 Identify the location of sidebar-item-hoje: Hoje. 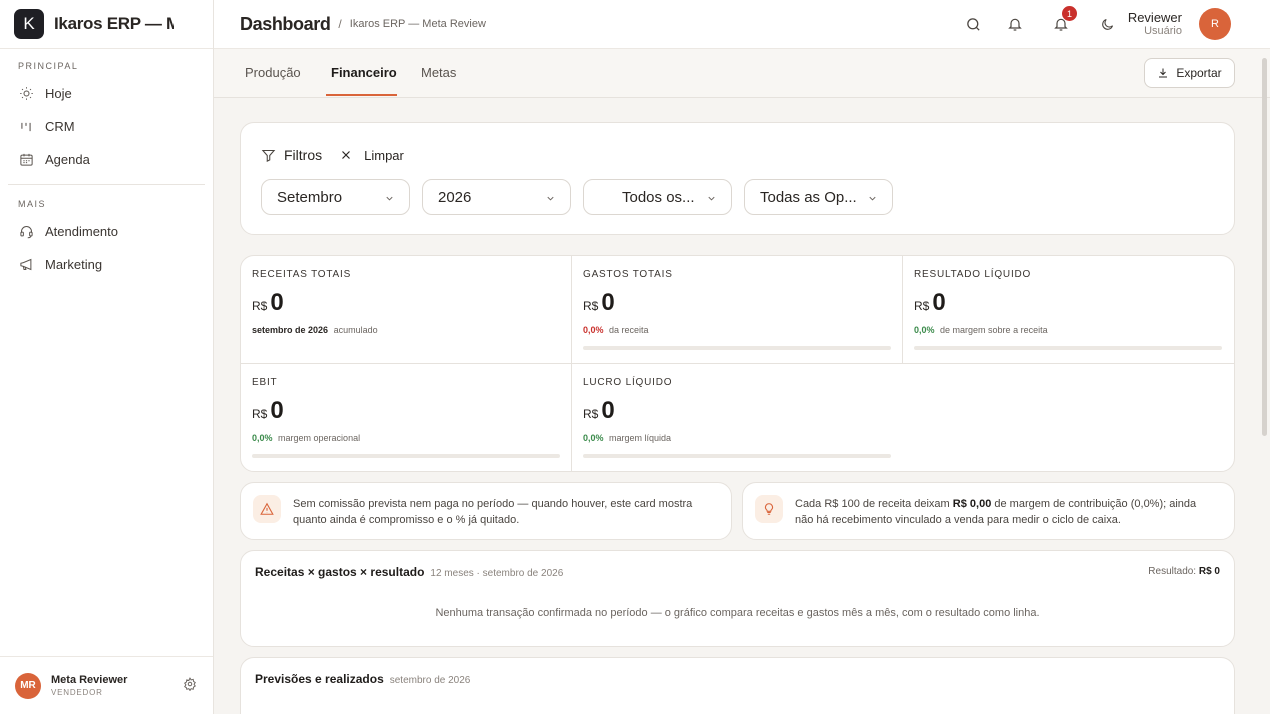
(106, 93).